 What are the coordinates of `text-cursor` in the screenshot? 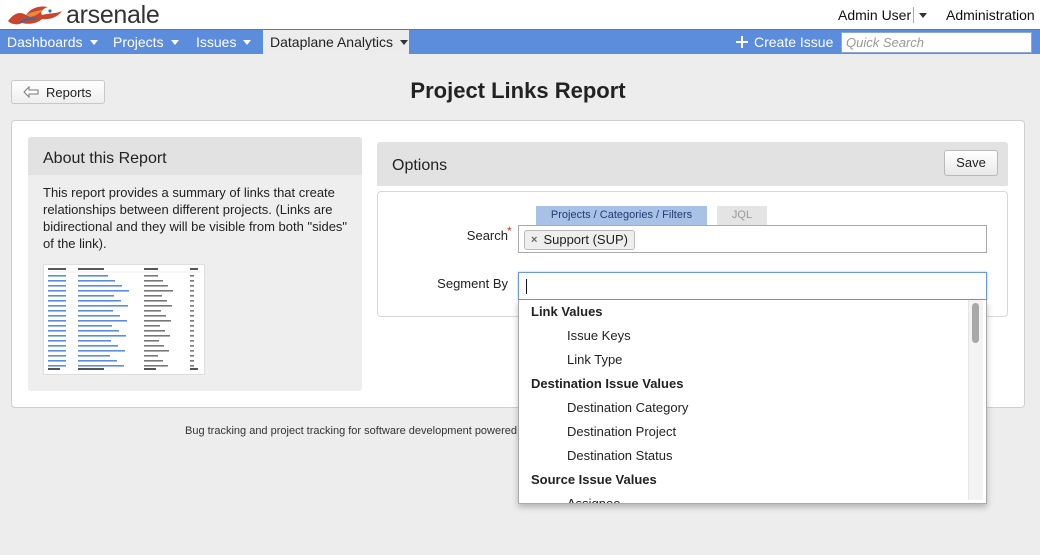 It's located at (526, 286).